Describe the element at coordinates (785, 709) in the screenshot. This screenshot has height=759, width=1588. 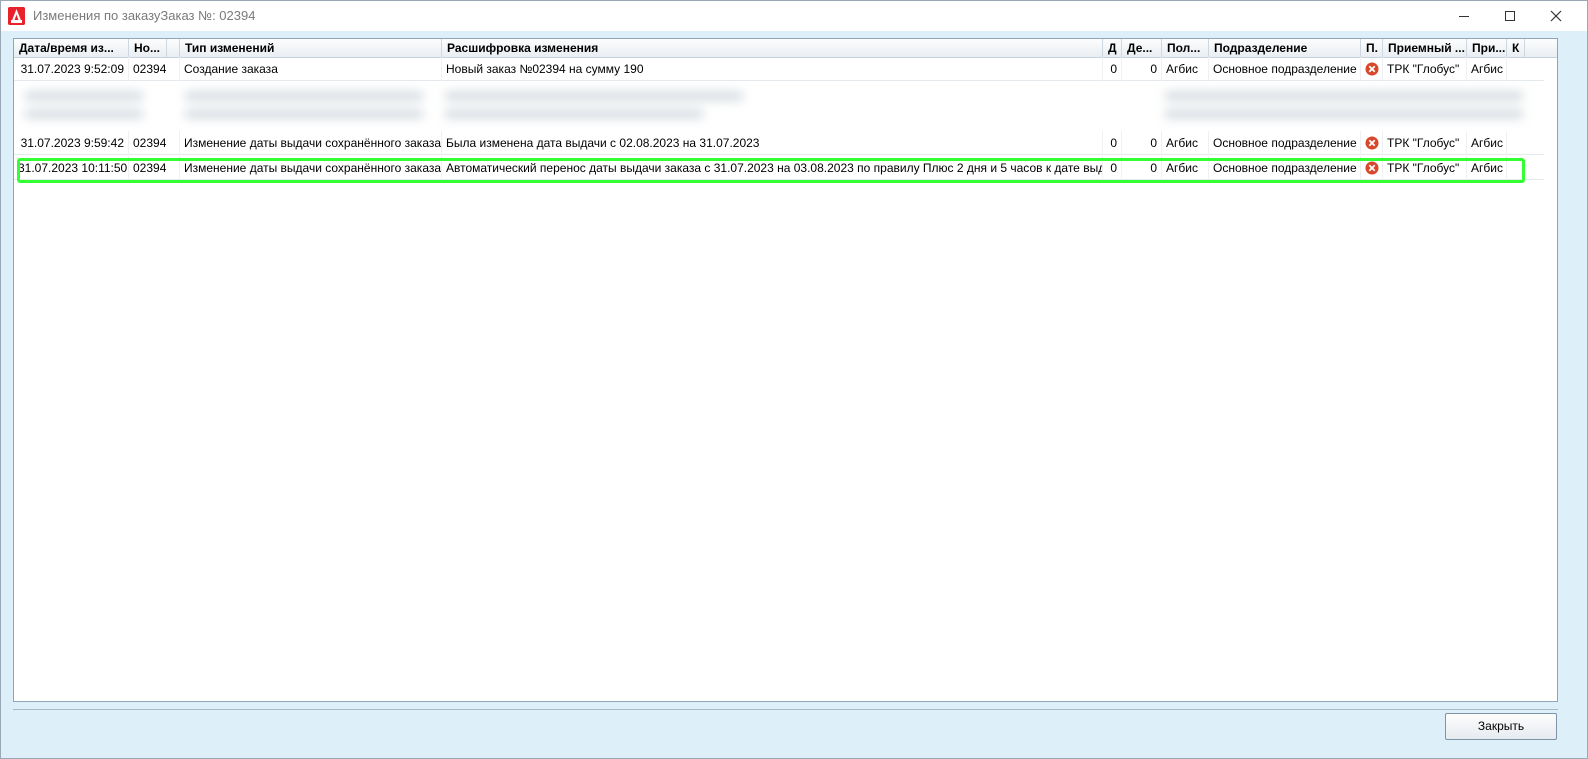
I see `footer-divider` at that location.